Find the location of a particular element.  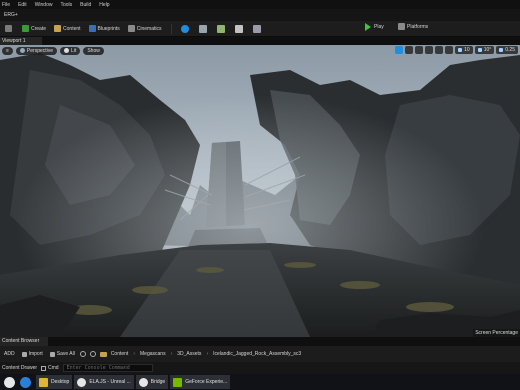

scale-snap-value: 0.25 is located at coordinates (510, 50).